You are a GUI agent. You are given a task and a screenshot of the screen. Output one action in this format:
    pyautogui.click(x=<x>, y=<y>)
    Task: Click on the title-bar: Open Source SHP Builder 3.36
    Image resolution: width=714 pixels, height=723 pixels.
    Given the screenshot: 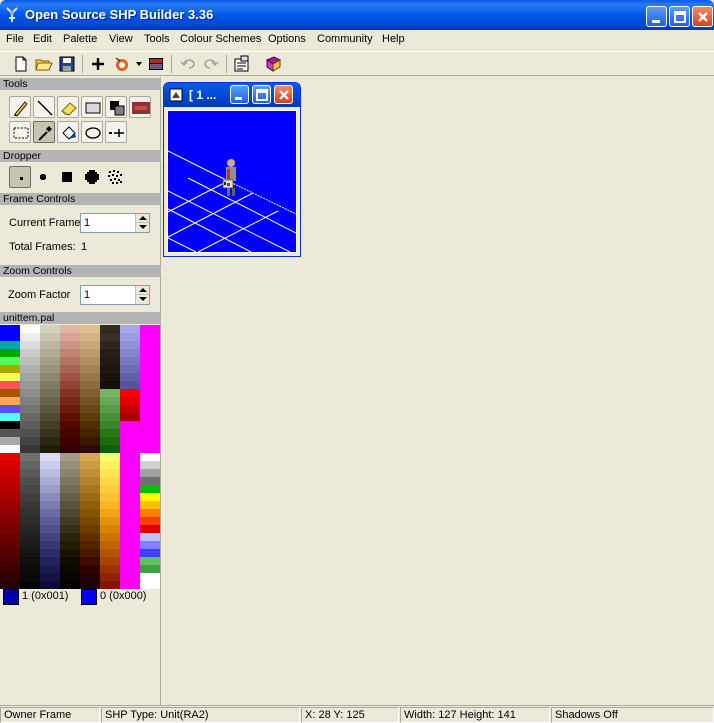 What is the action you would take?
    pyautogui.click(x=357, y=15)
    